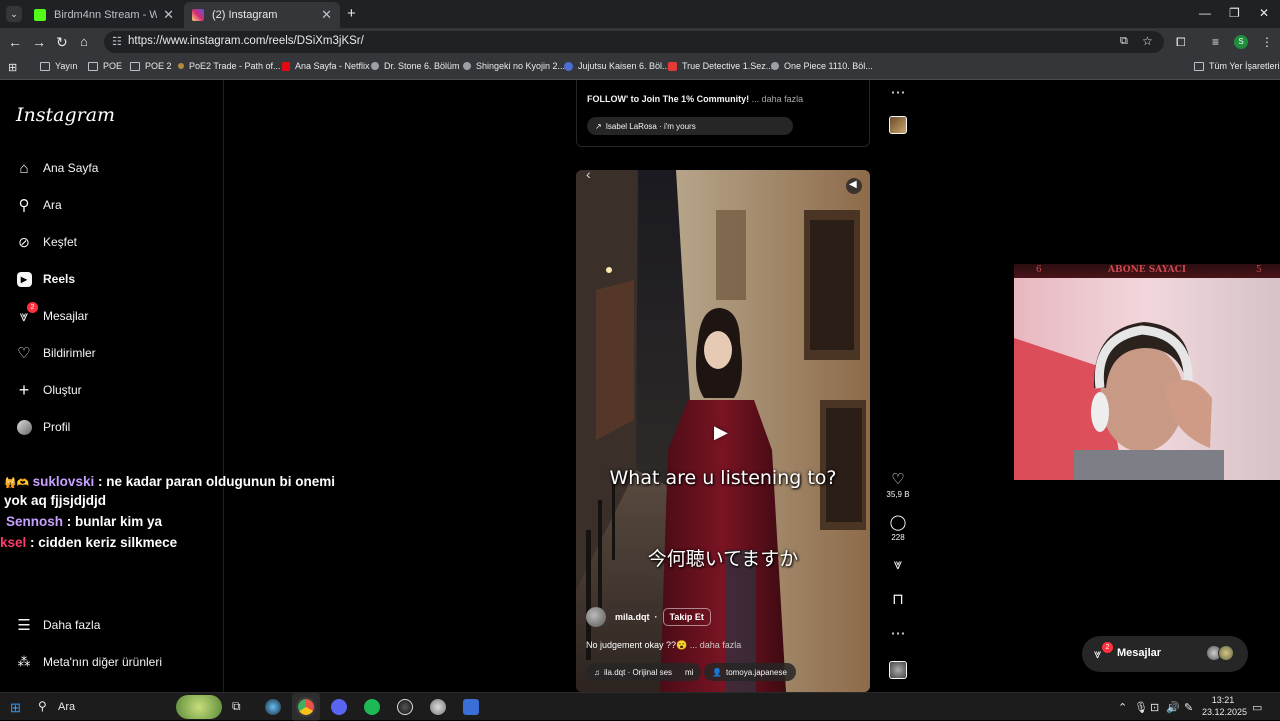 Image resolution: width=1280 pixels, height=721 pixels. What do you see at coordinates (103, 662) in the screenshot?
I see `nav-label: Meta'nın diğer ürünleri` at bounding box center [103, 662].